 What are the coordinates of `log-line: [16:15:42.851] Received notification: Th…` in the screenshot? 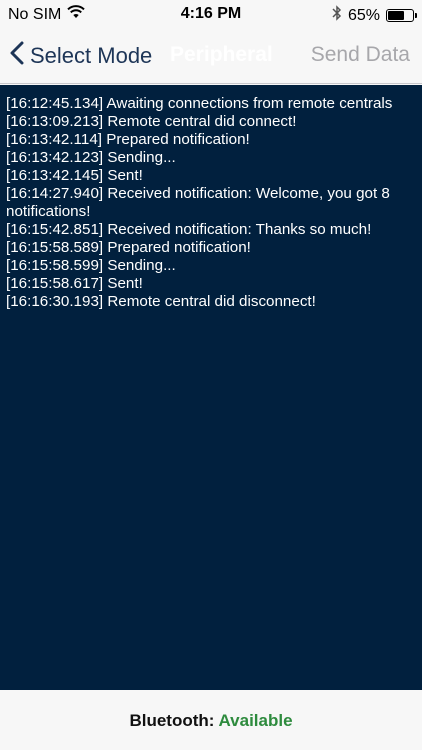 It's located at (189, 229).